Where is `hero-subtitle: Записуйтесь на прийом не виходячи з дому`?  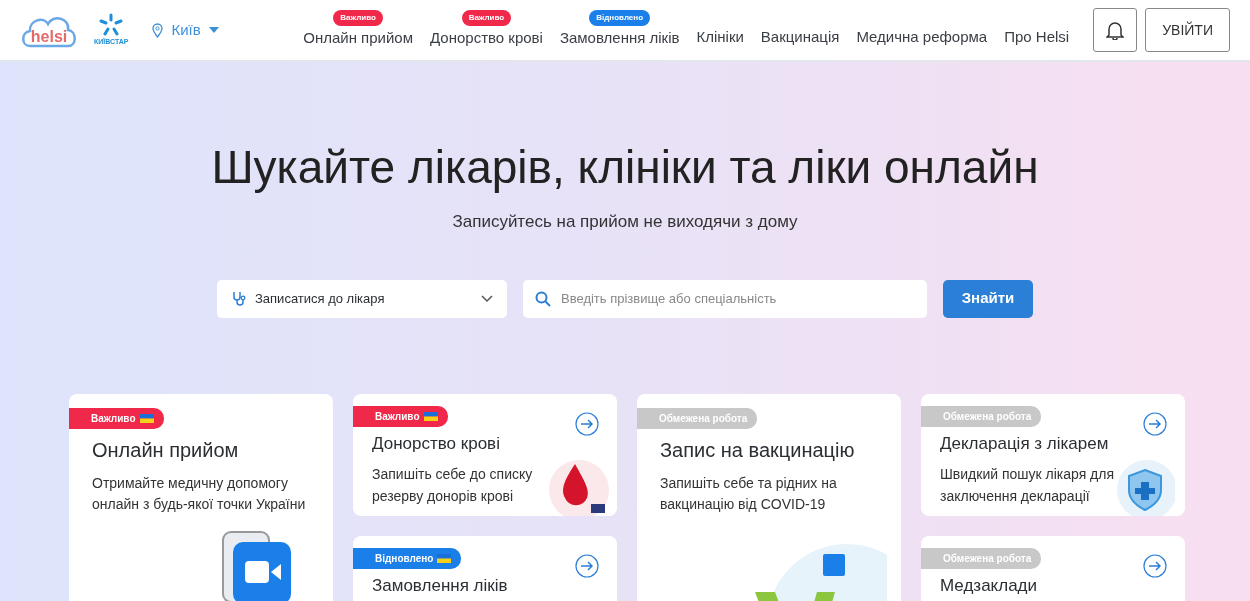 hero-subtitle: Записуйтесь на прийом не виходячи з дому is located at coordinates (625, 222).